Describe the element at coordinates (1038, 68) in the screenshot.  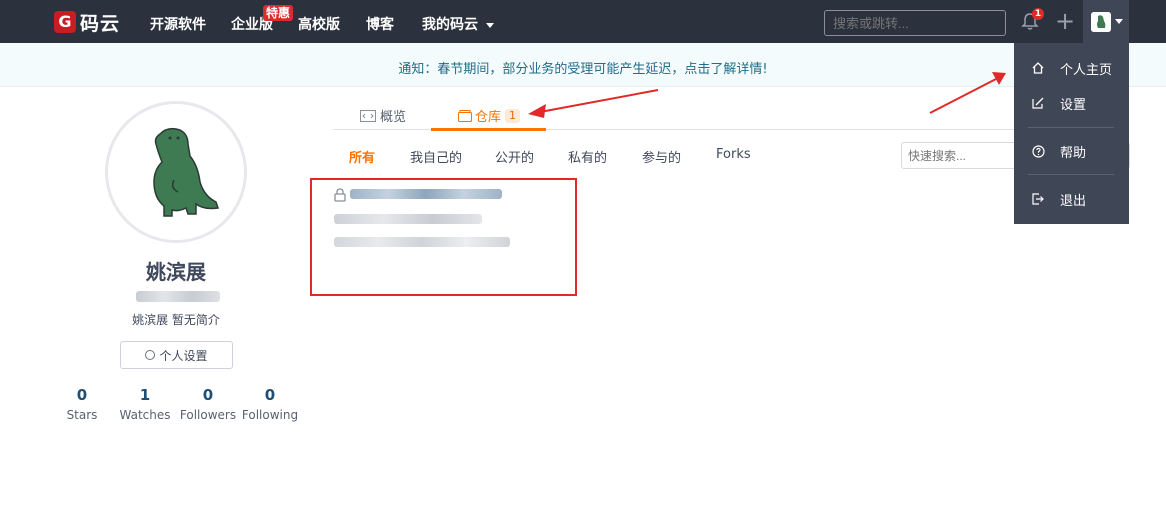
I see `home-icon` at that location.